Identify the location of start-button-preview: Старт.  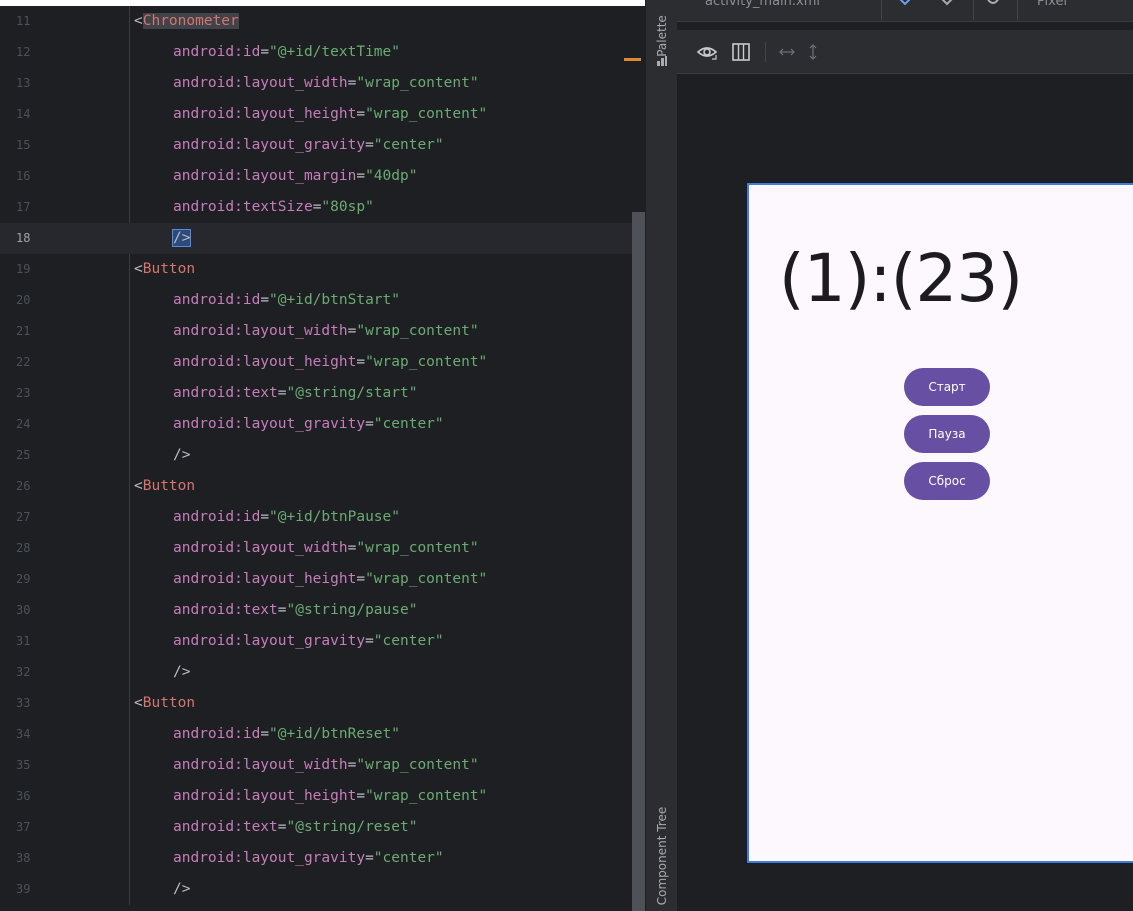
(947, 387).